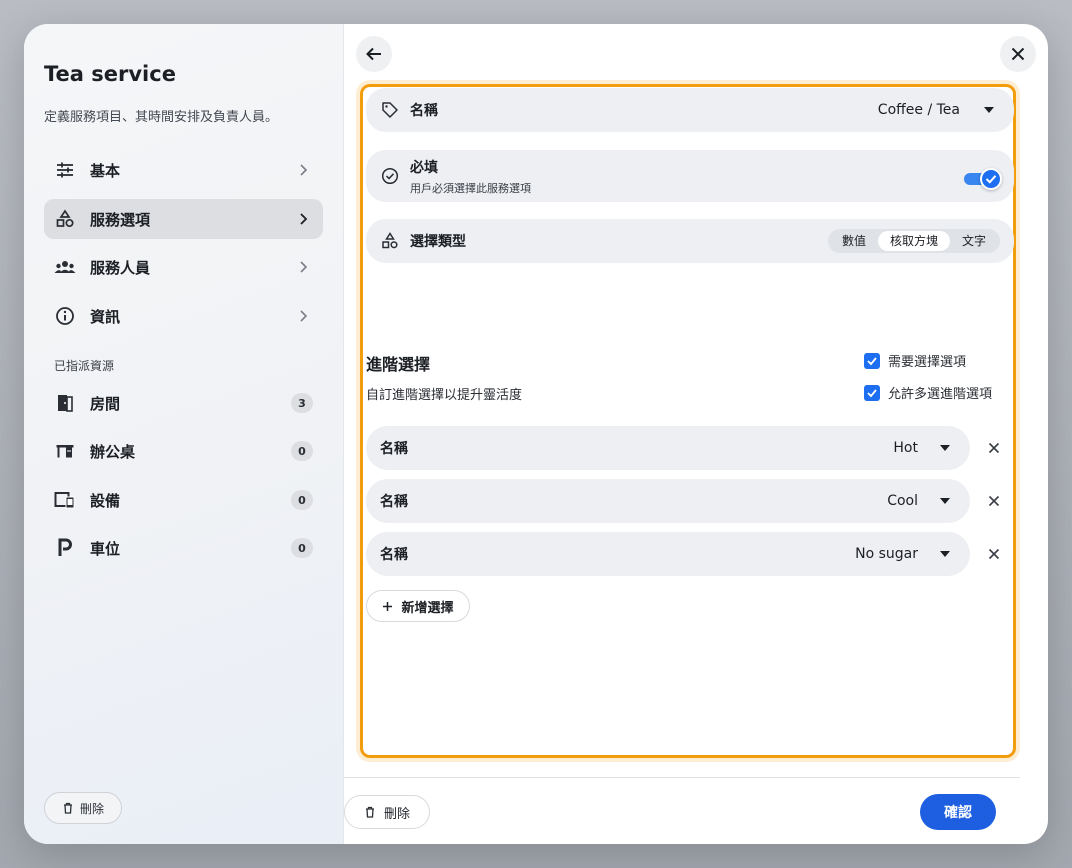 The height and width of the screenshot is (868, 1072). Describe the element at coordinates (905, 448) in the screenshot. I see `option-value: Hot` at that location.